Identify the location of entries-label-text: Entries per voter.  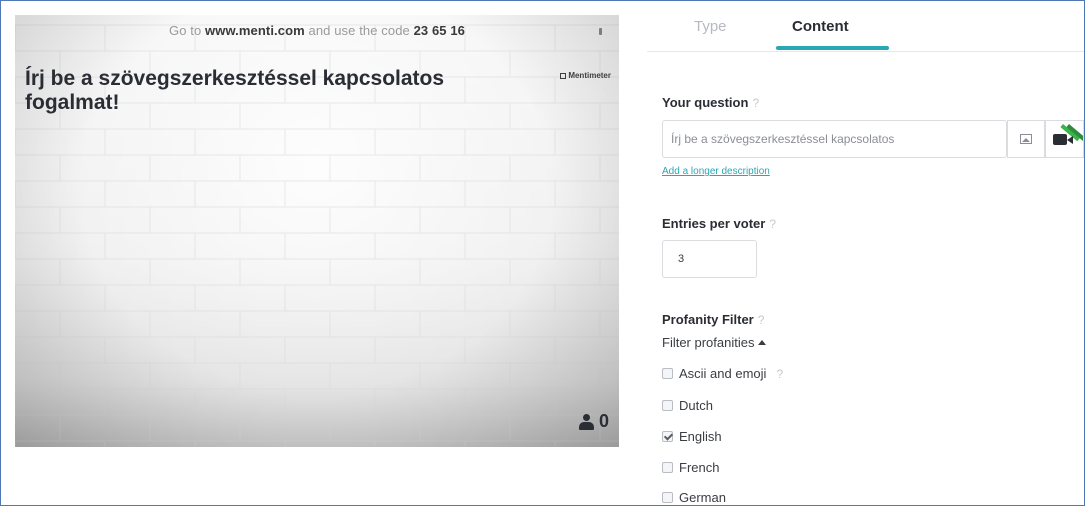
(714, 223).